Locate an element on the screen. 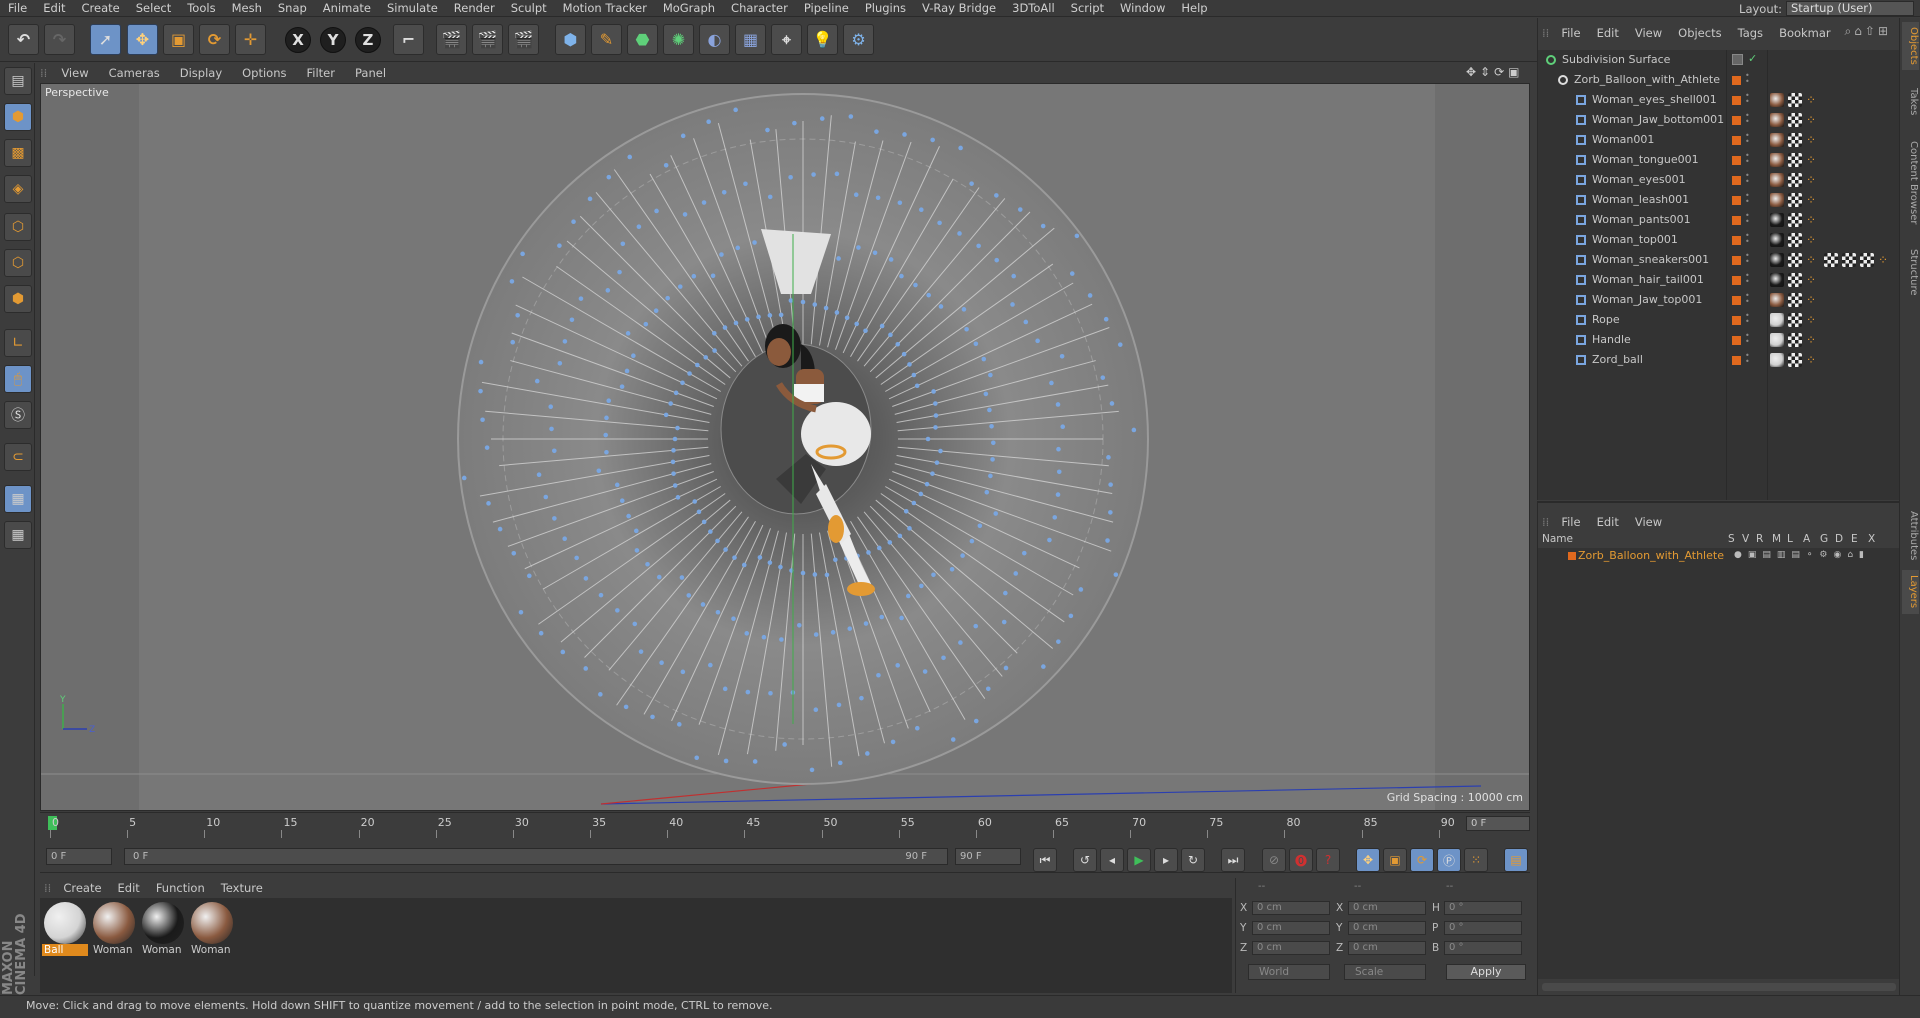  object-name: Woman_leash001 is located at coordinates (1640, 200).